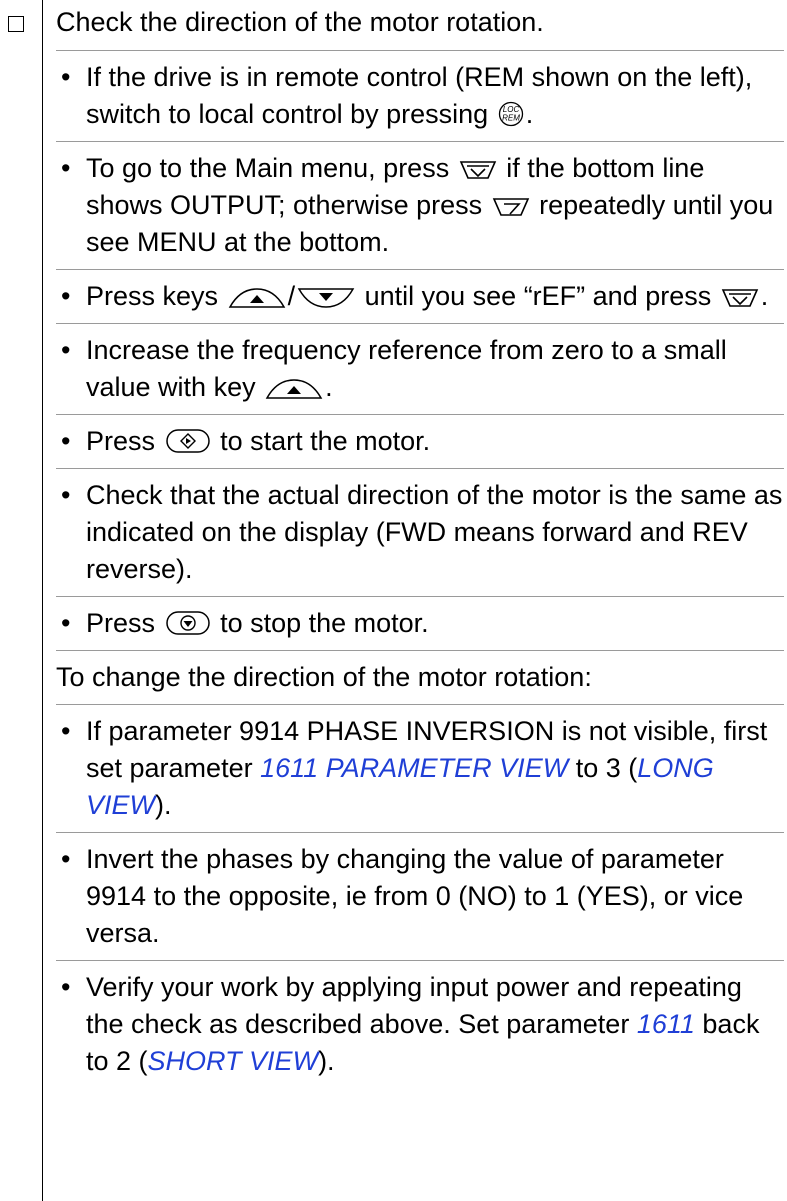 Image resolution: width=787 pixels, height=1201 pixels. Describe the element at coordinates (326, 298) in the screenshot. I see `down-arrow-key-icon` at that location.